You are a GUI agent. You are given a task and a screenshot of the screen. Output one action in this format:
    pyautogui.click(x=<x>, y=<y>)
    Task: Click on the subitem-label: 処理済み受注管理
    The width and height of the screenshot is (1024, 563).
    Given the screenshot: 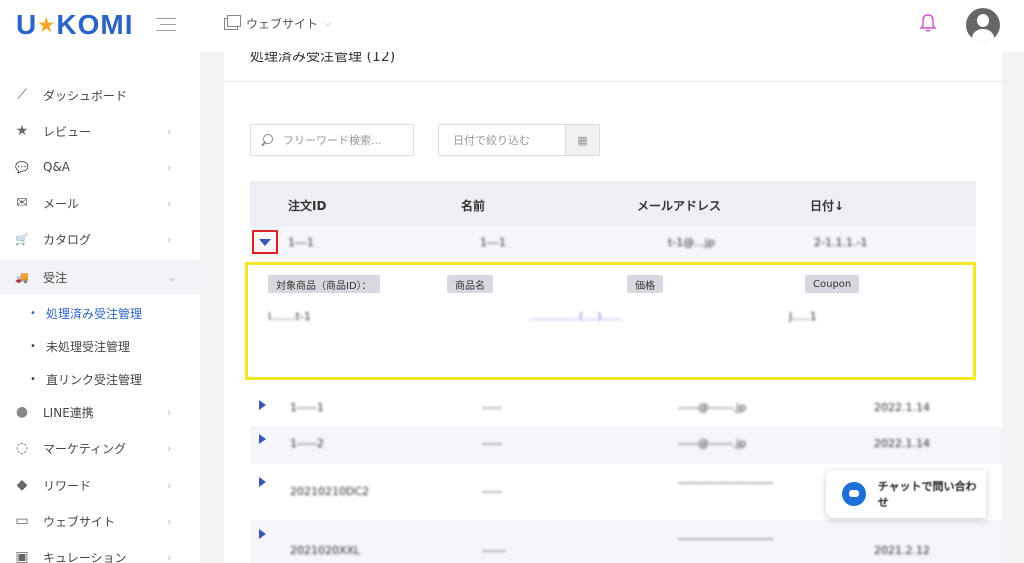 What is the action you would take?
    pyautogui.click(x=94, y=313)
    